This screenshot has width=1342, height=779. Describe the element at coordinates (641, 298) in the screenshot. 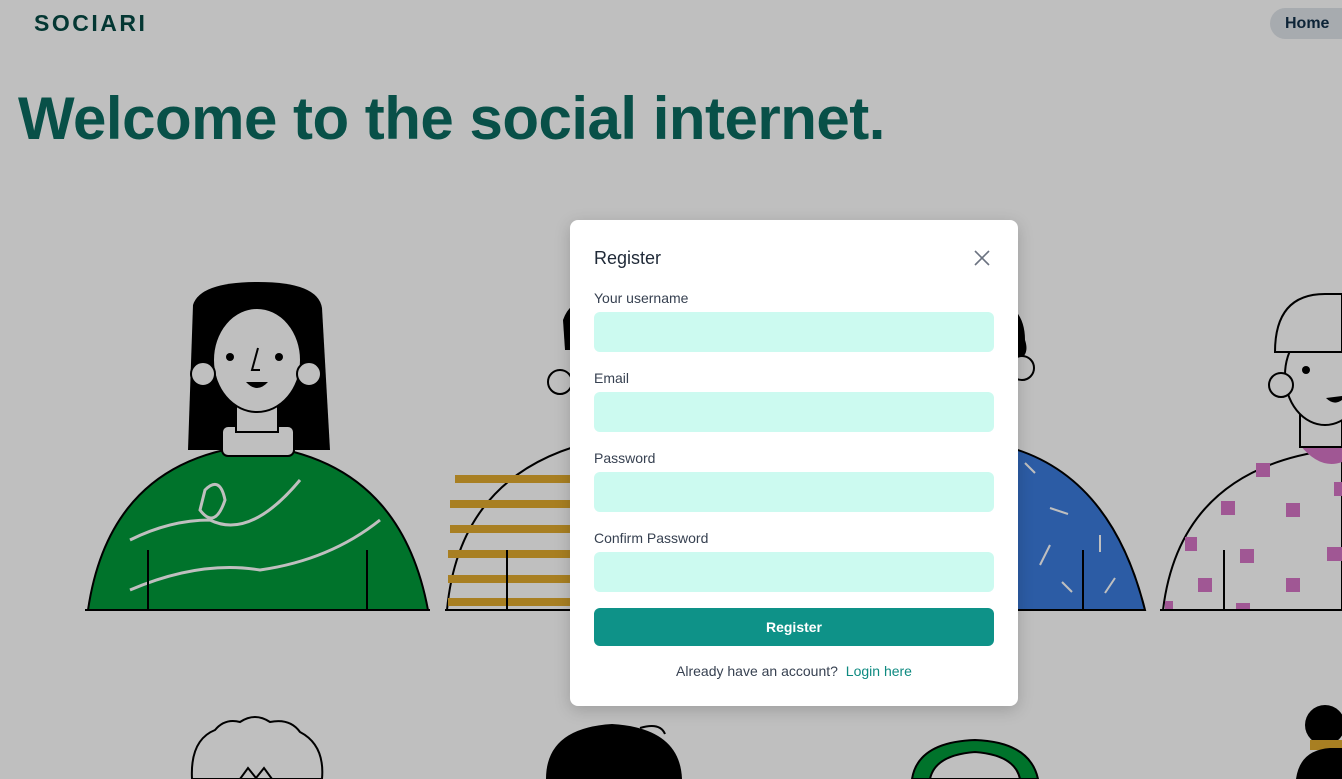

I see `username-label: Your username` at that location.